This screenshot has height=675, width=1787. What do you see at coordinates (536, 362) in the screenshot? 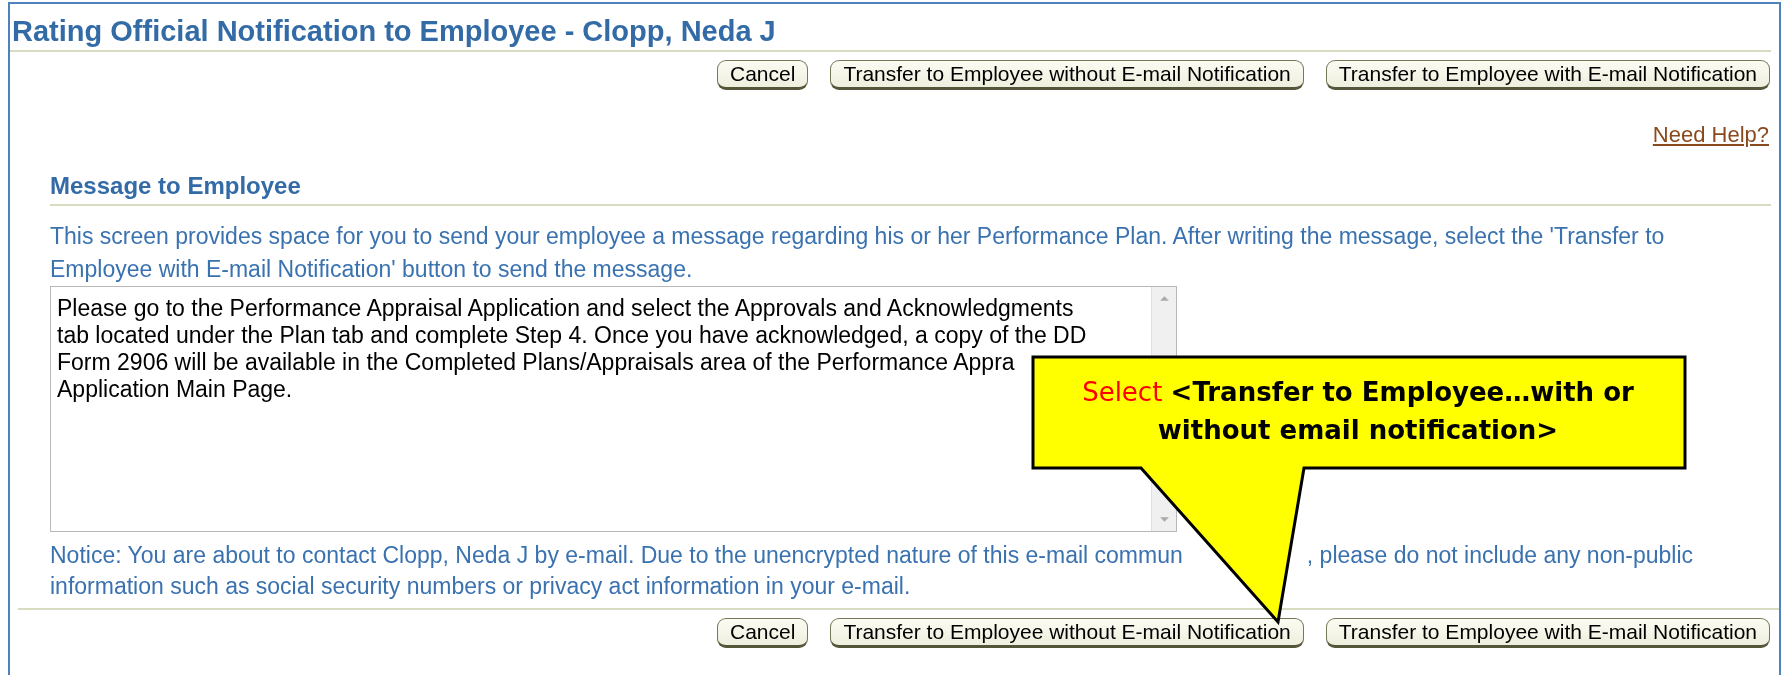
I see `message-text: Form 2906 will be available in the Completed Plans/Appraisals area of the Performance Appra` at bounding box center [536, 362].